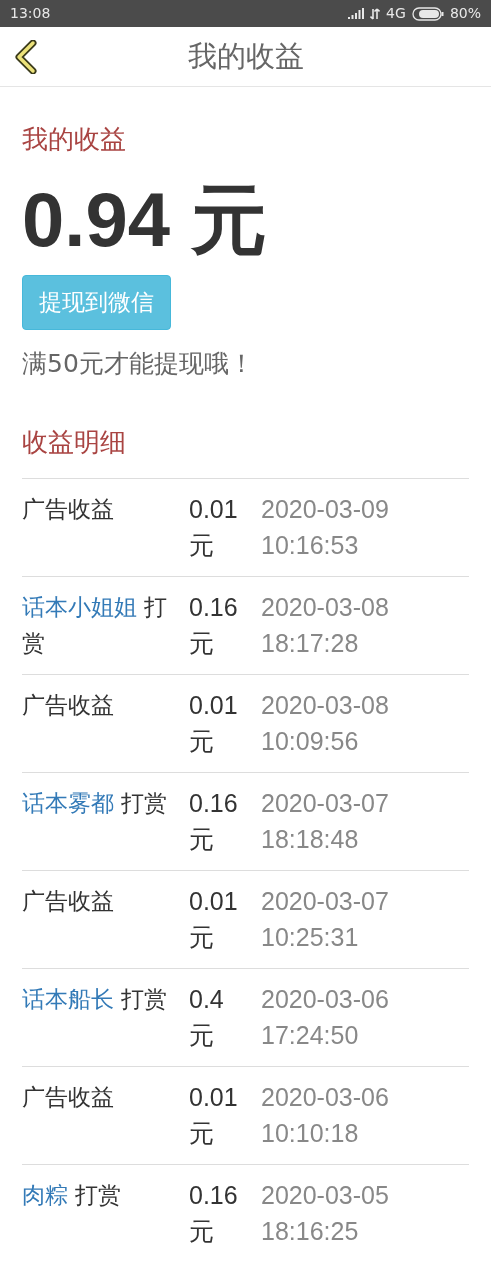  I want to click on battery-level: 80%, so click(465, 13).